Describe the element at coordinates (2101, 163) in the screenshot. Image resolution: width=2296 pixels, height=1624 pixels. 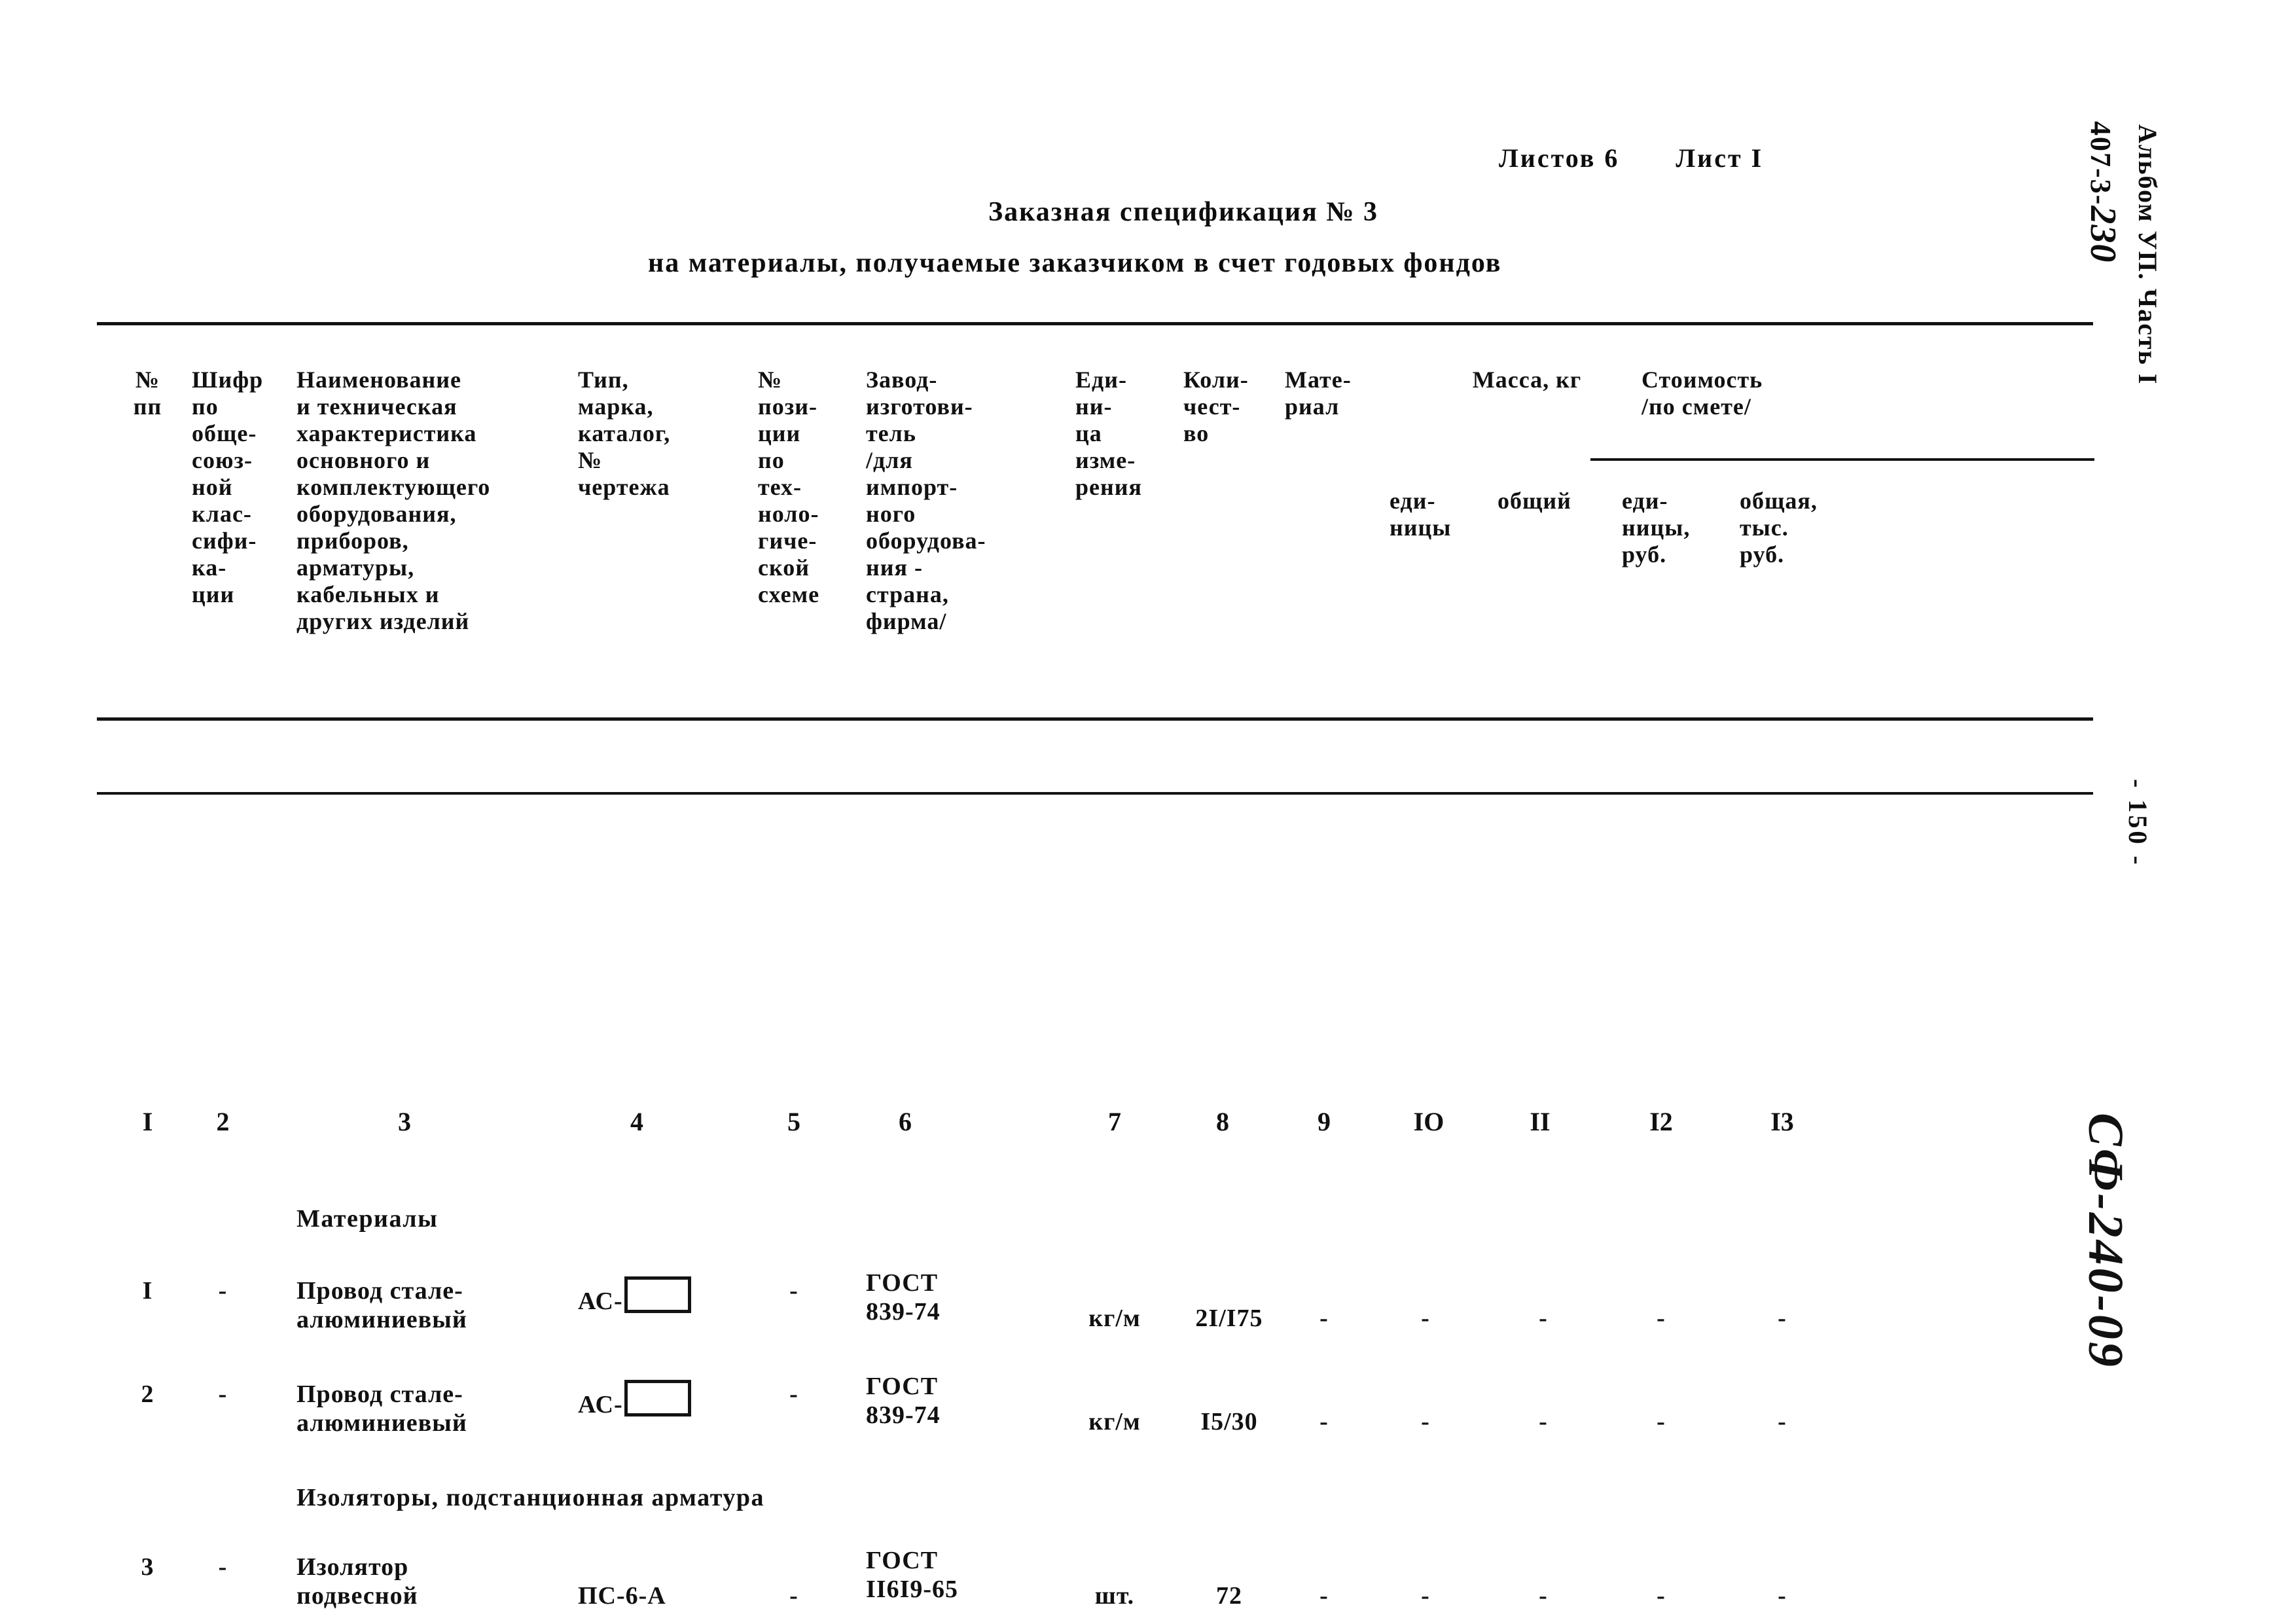
I see `project-code-printed: 407-3-` at that location.